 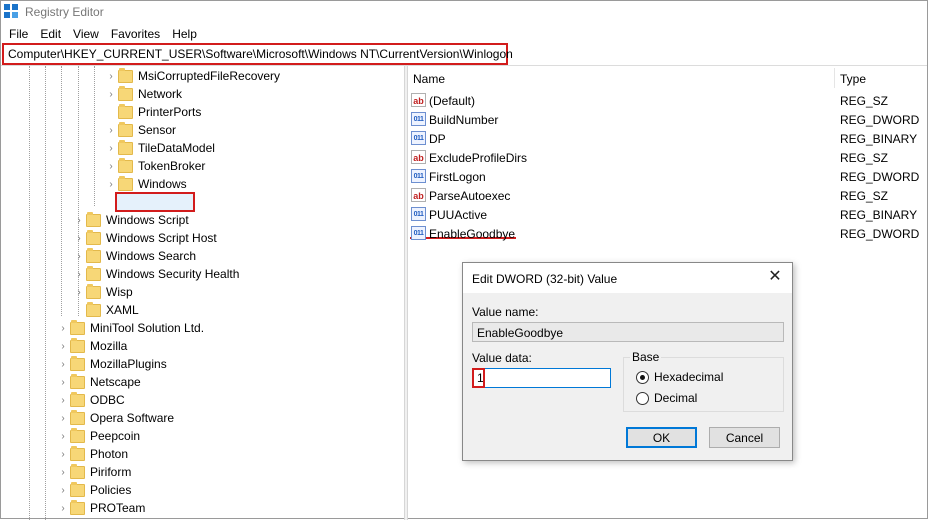 I want to click on tree-item: › Photon, so click(x=93, y=454).